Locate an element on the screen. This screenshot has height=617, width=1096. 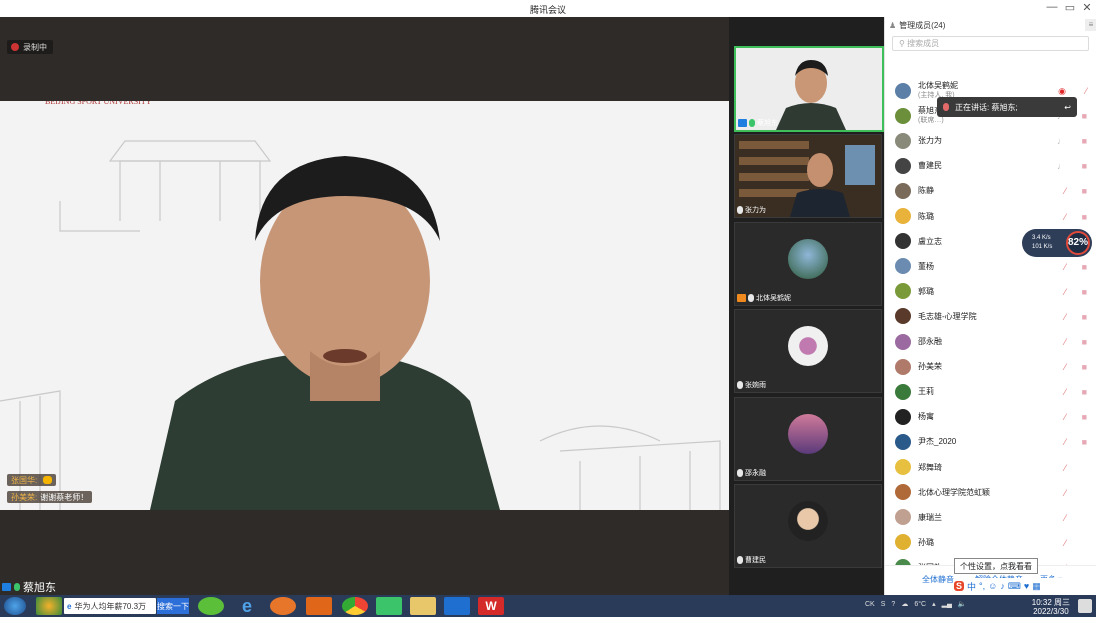
cpu-percent: 82% is located at coordinates (1078, 243).